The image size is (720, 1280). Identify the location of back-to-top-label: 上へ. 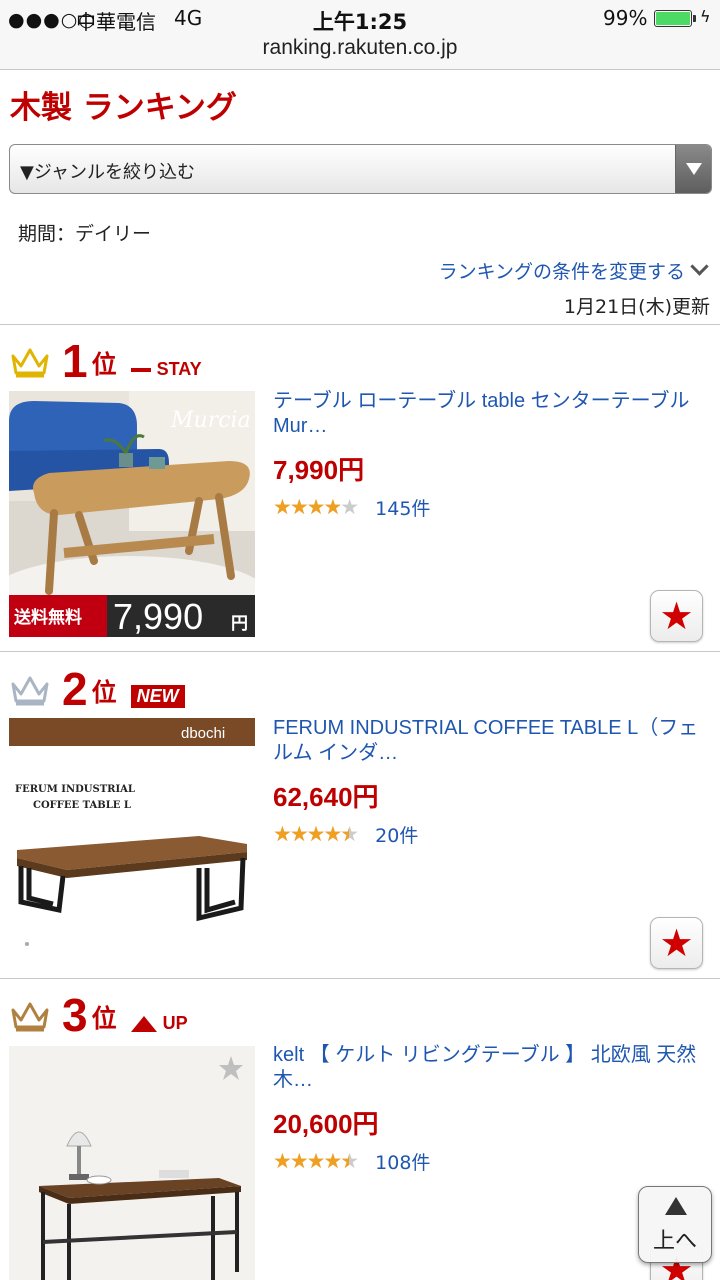
(674, 1241).